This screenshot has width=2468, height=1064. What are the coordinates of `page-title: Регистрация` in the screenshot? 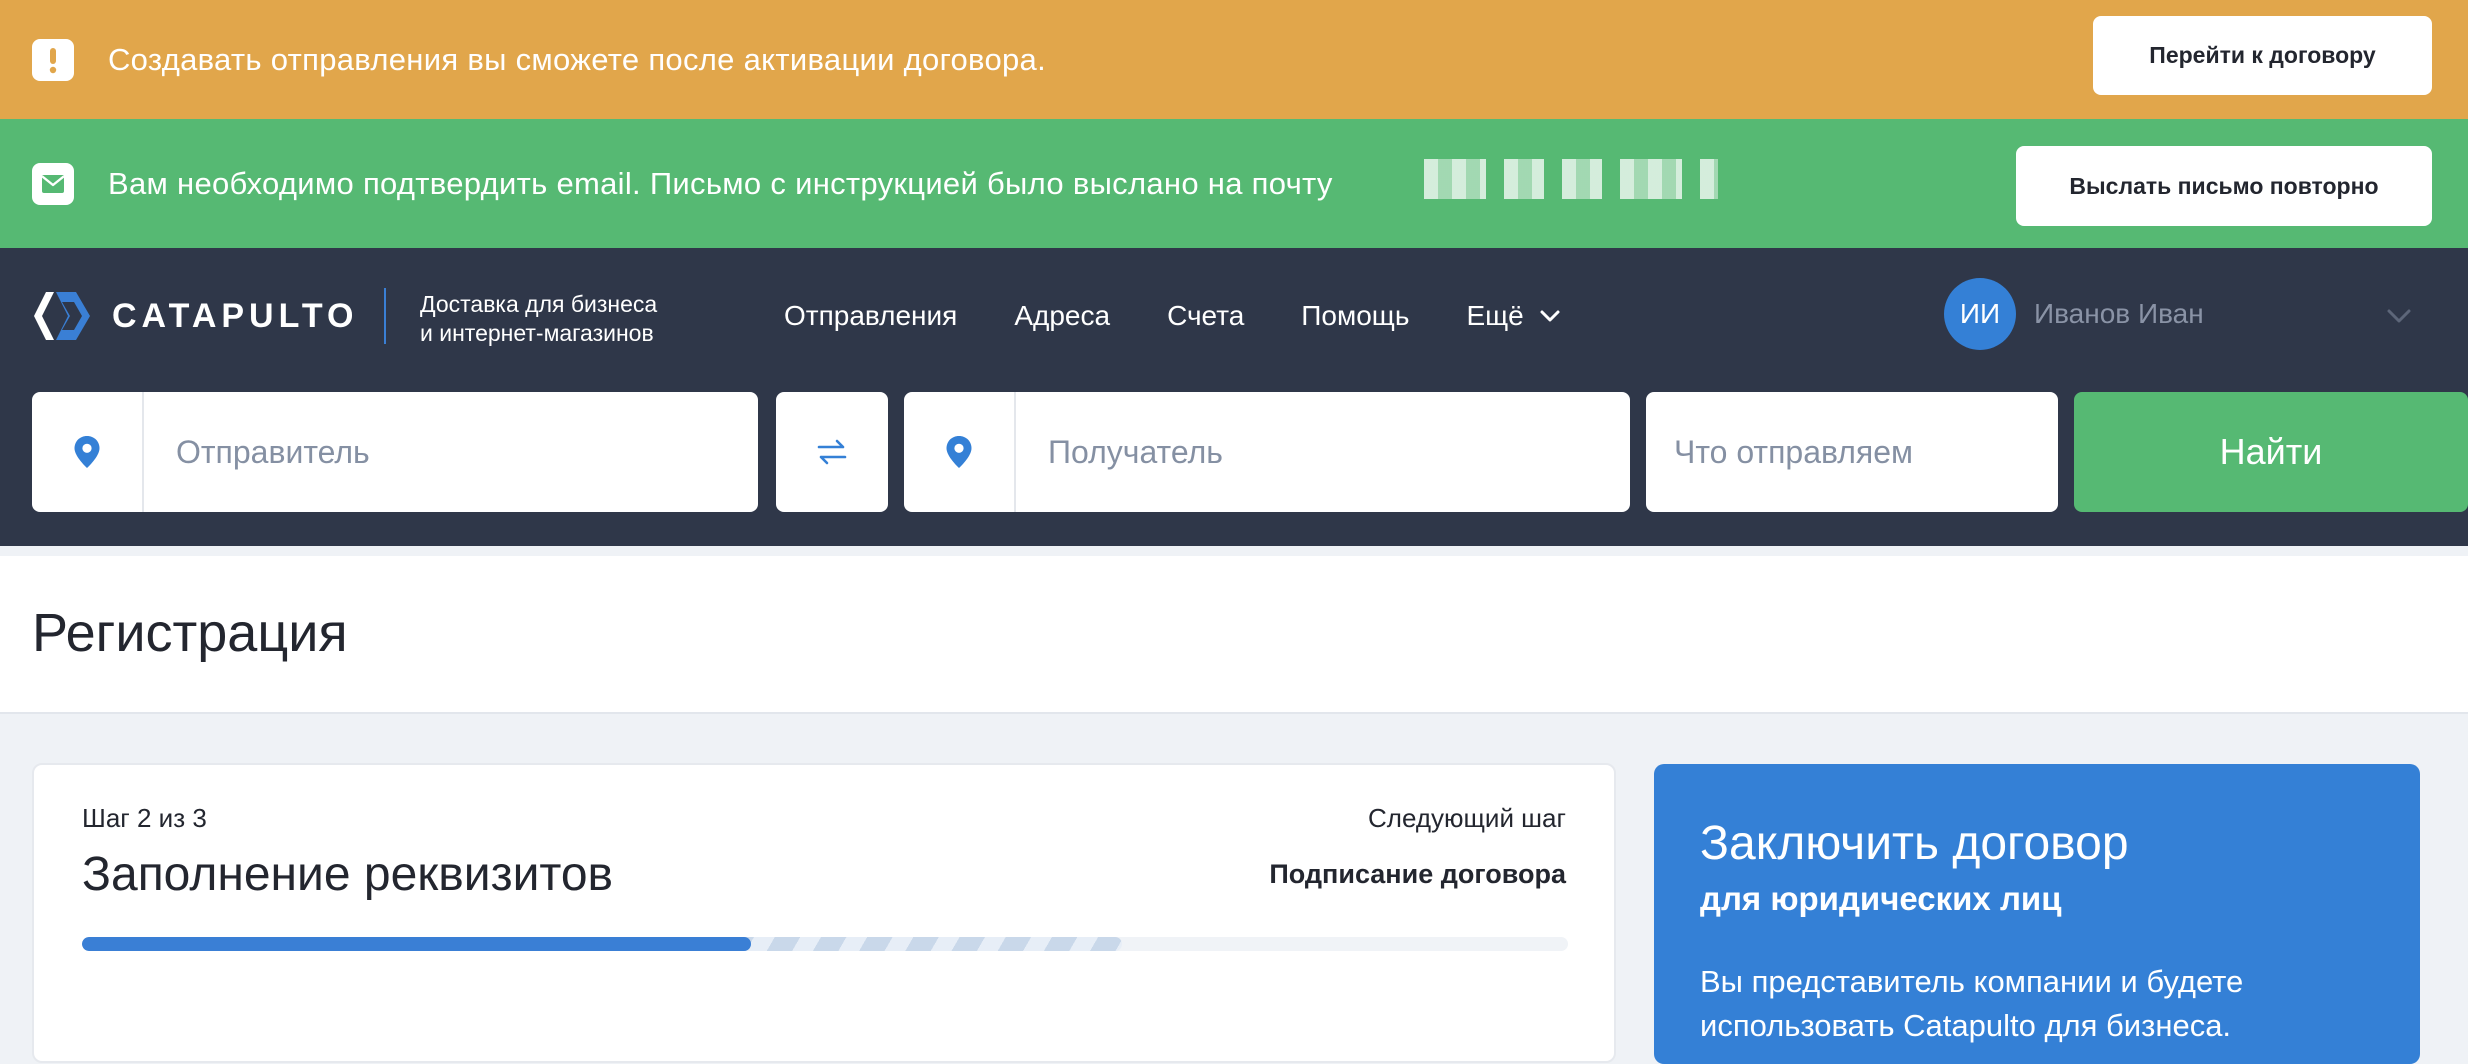 It's located at (190, 633).